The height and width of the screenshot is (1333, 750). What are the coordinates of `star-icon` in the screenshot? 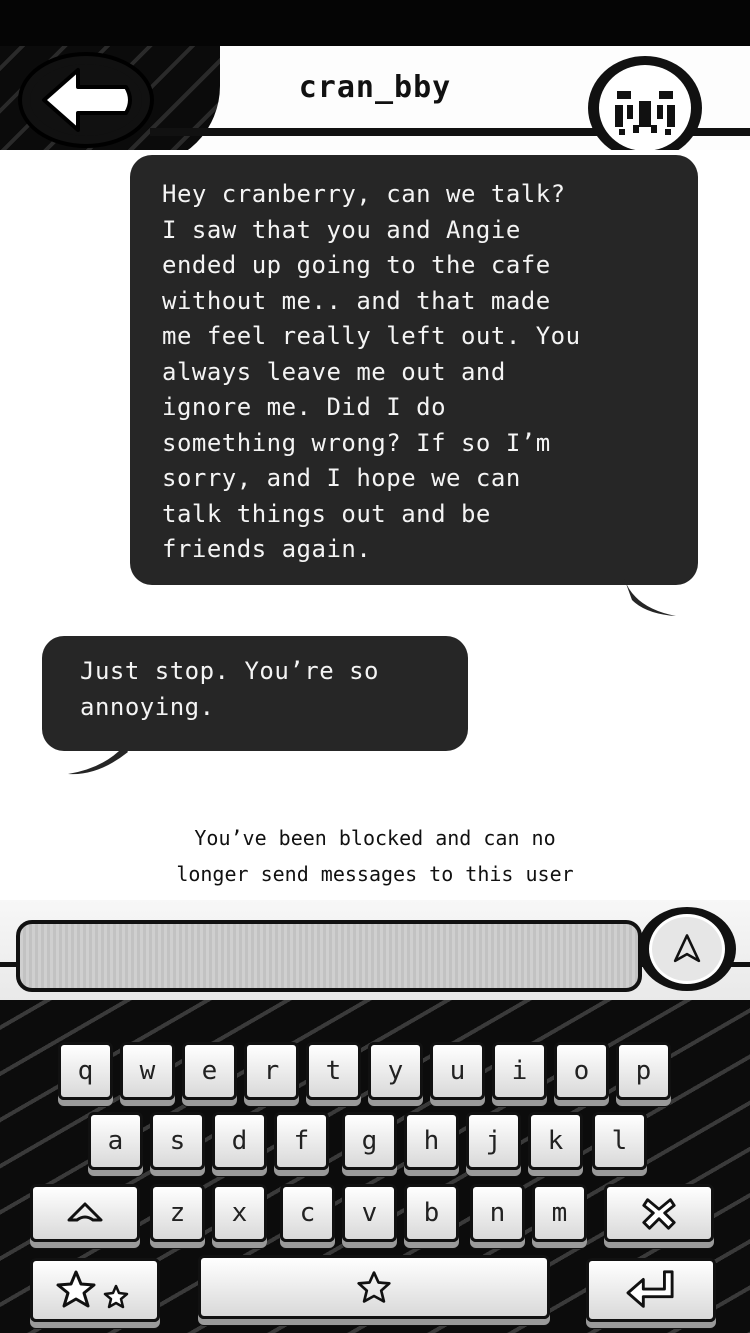 It's located at (374, 1287).